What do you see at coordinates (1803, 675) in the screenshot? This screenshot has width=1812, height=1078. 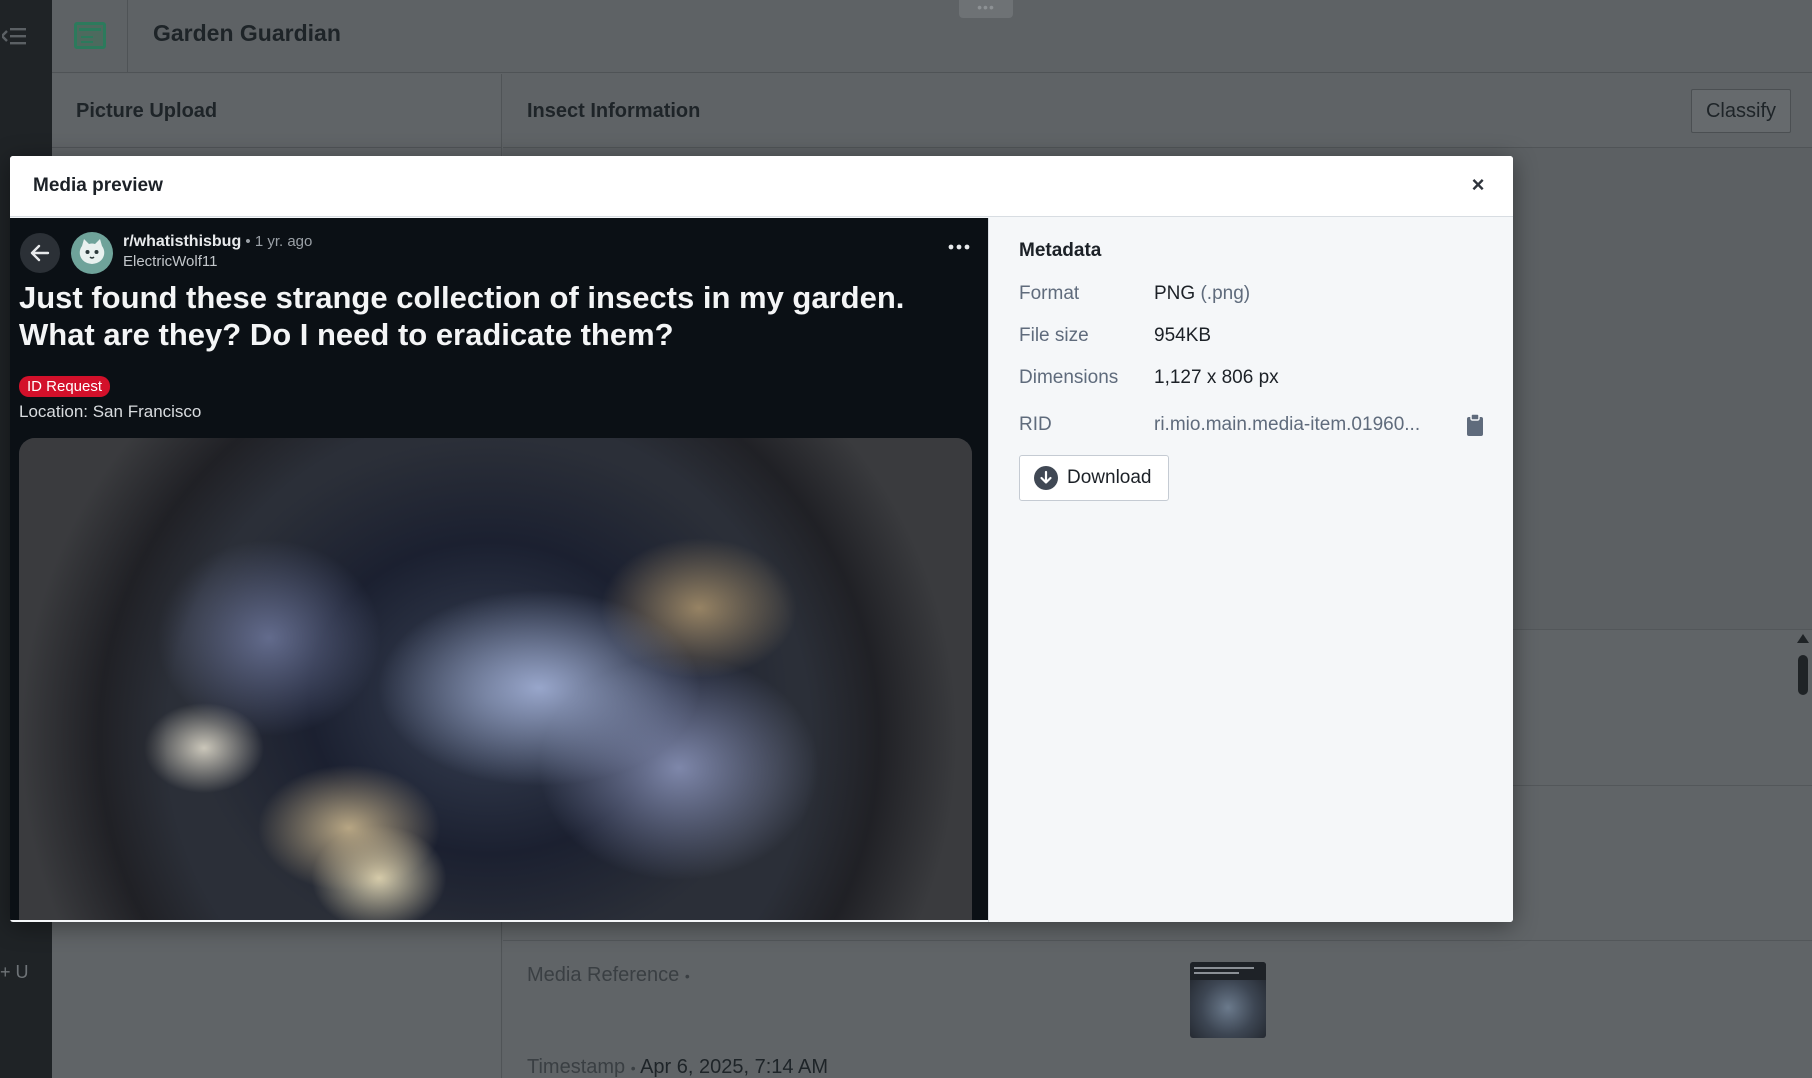 I see `scrollbar-thumb` at bounding box center [1803, 675].